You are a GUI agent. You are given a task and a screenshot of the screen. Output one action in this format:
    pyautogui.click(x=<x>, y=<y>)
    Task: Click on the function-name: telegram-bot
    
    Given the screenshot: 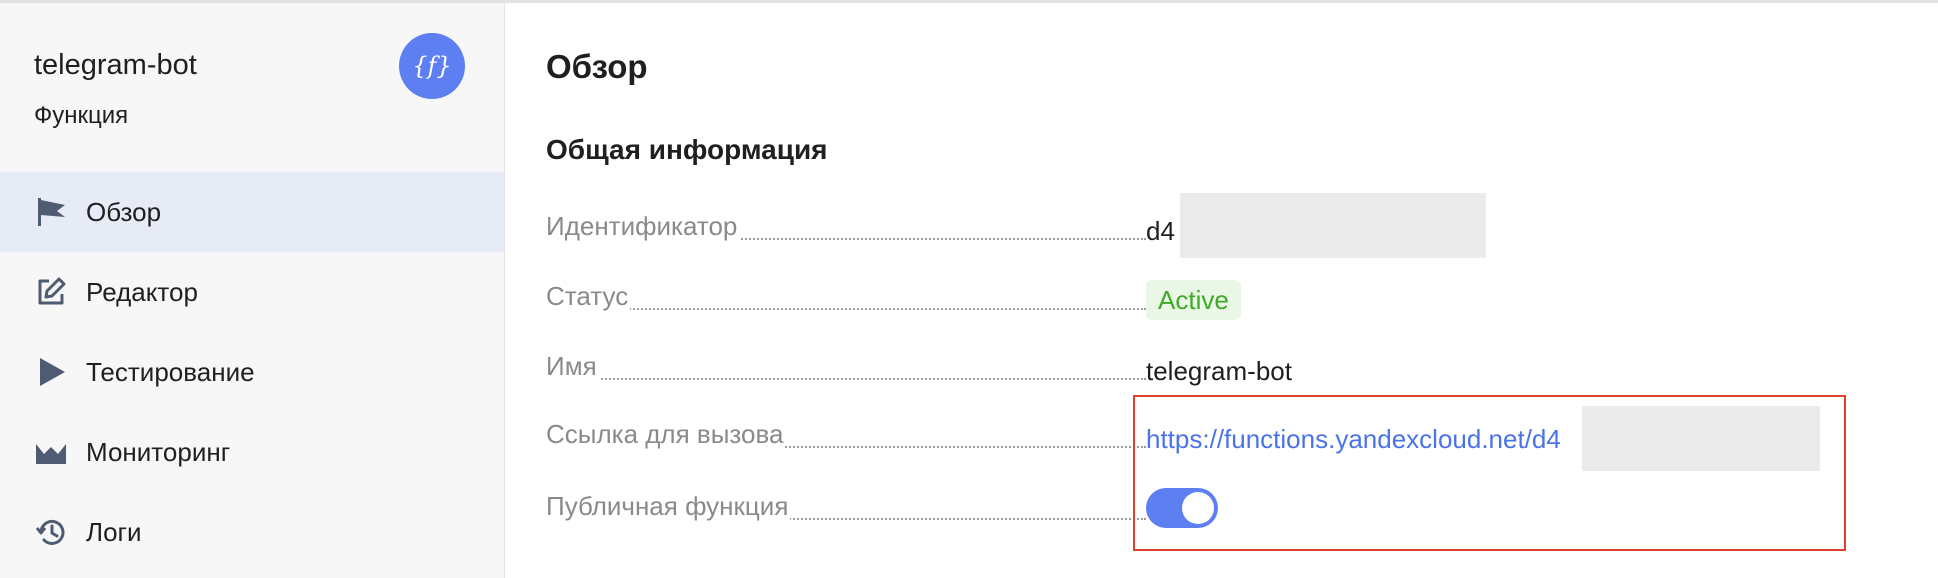 What is the action you would take?
    pyautogui.click(x=115, y=65)
    